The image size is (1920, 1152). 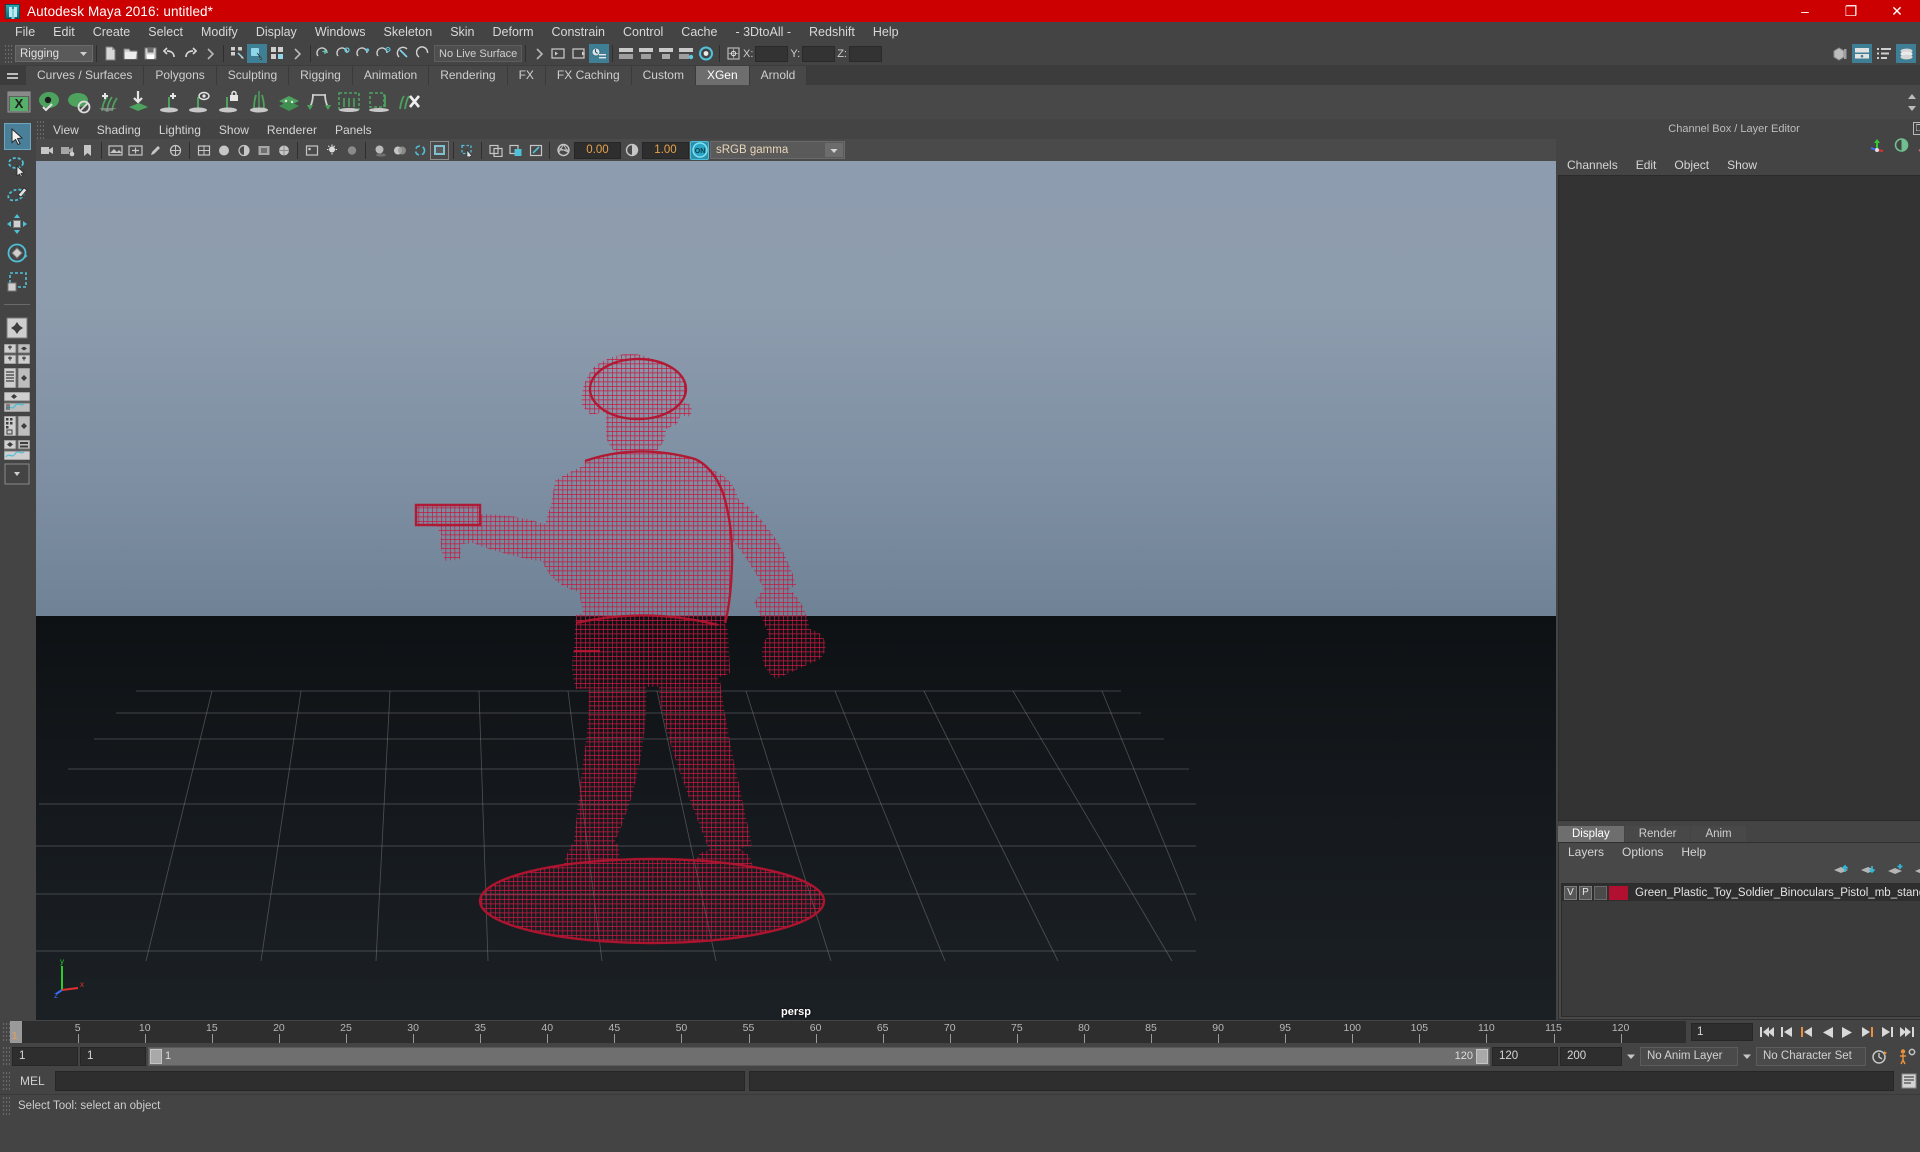 I want to click on shelf-tab-curves-surfaces: Curves / Surfaces, so click(x=85, y=75).